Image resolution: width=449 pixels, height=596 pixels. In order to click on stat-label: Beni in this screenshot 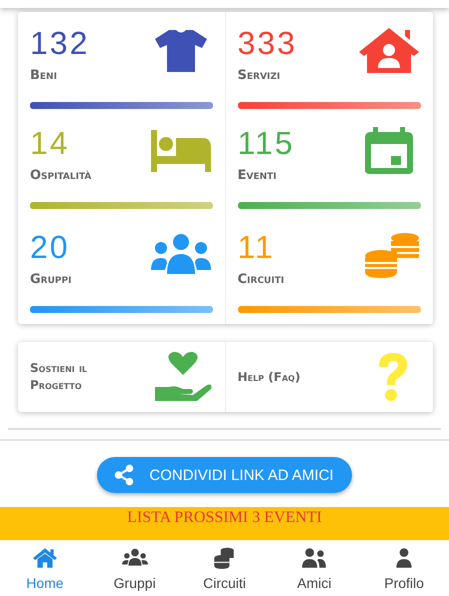, I will do `click(44, 75)`.